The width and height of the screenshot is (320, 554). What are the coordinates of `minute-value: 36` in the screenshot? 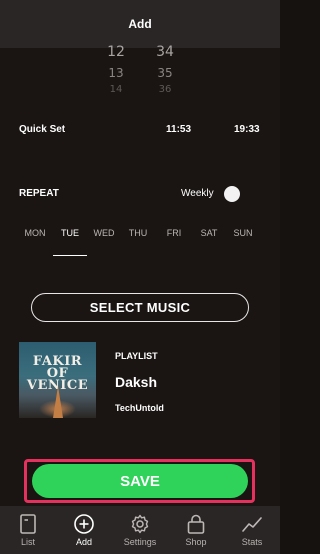 It's located at (165, 89).